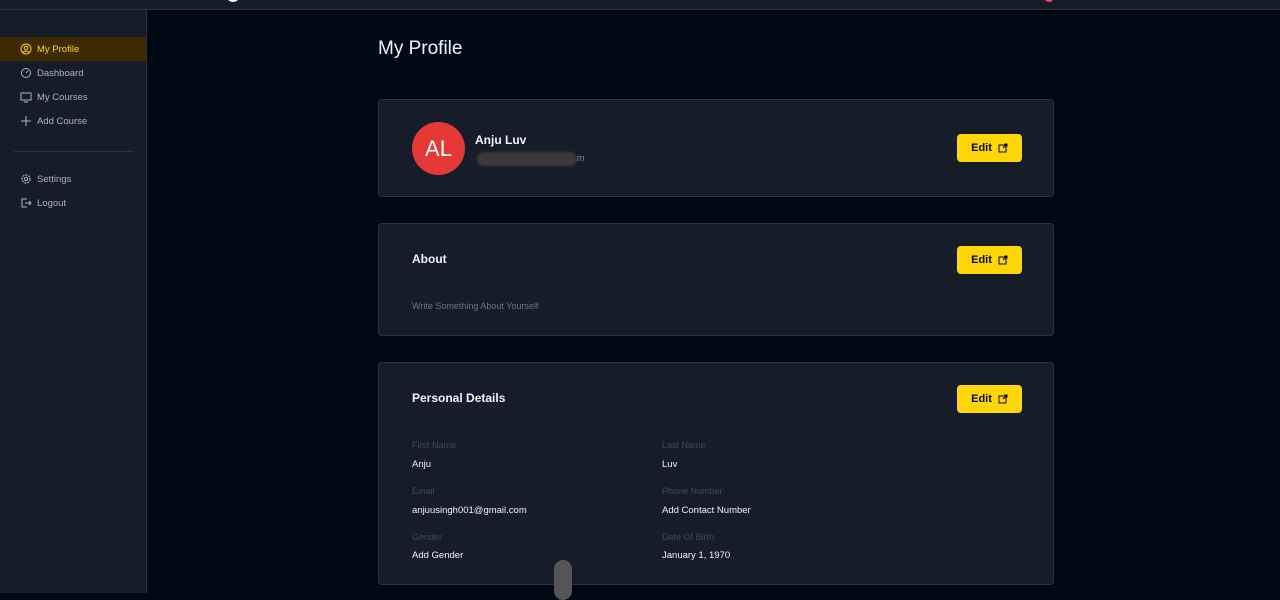 Image resolution: width=1280 pixels, height=600 pixels. I want to click on phone-value: Add Contact Number, so click(706, 510).